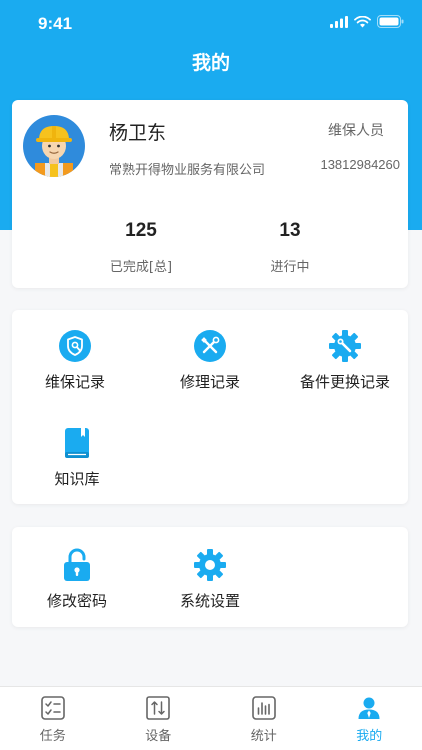 This screenshot has width=422, height=750. I want to click on tab-bar: 任务 设备 统计 我的, so click(211, 718).